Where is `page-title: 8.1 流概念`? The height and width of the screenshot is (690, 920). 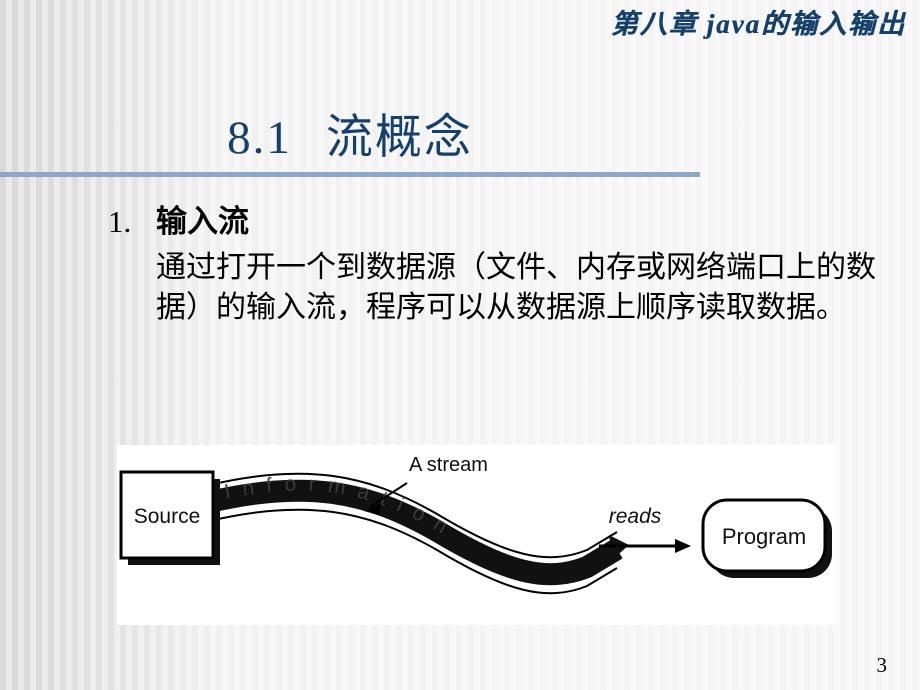
page-title: 8.1 流概念 is located at coordinates (350, 132).